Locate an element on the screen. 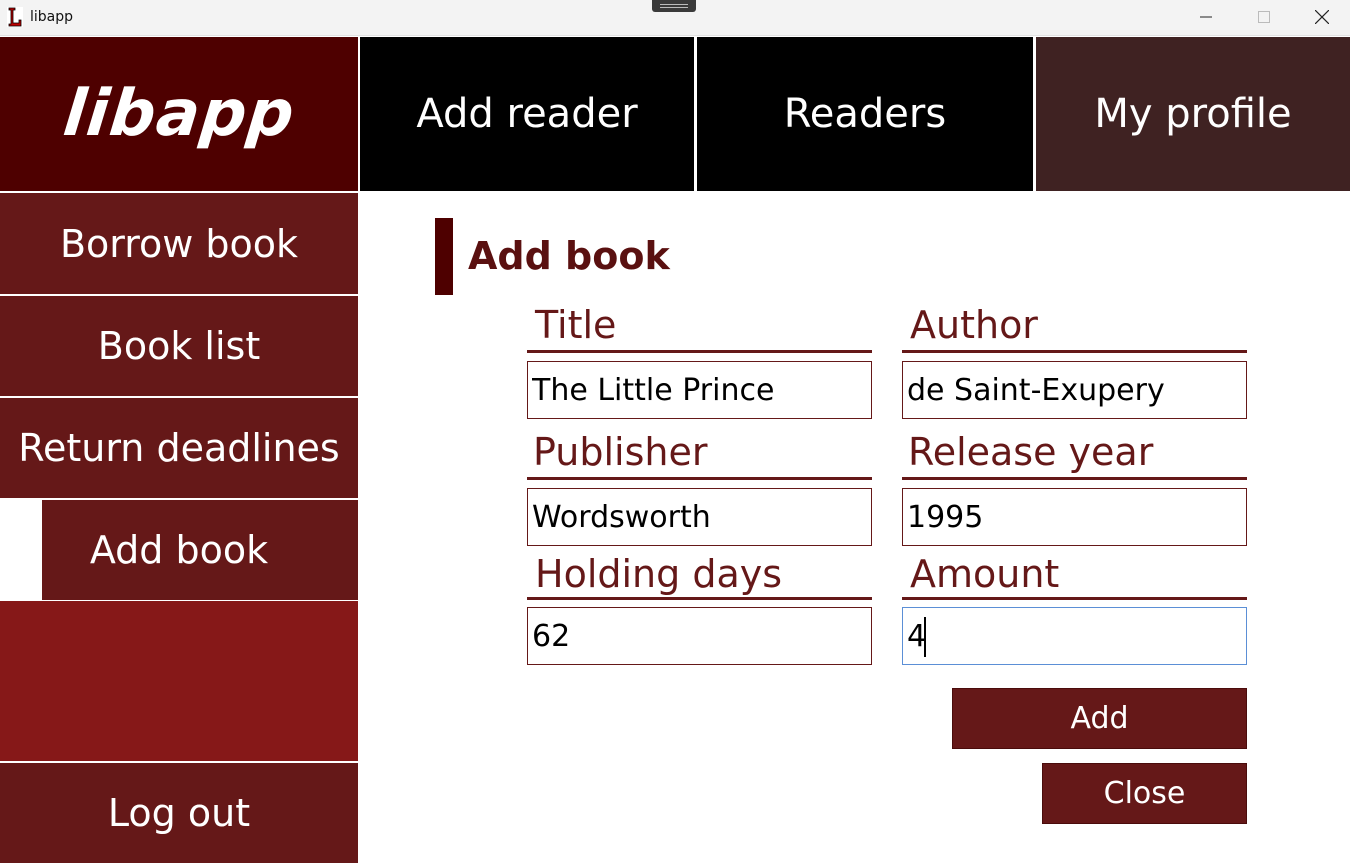 The width and height of the screenshot is (1350, 863). author-label: Author is located at coordinates (974, 325).